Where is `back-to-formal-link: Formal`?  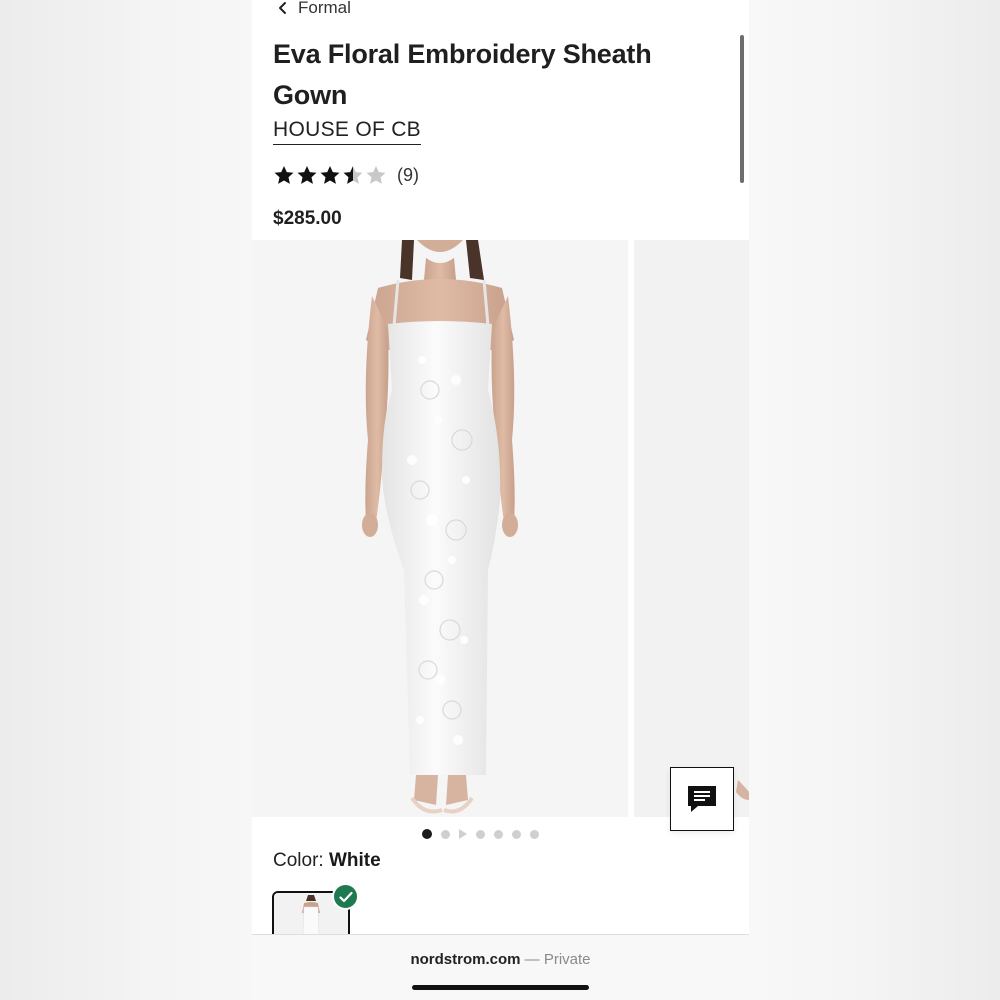 back-to-formal-link: Formal is located at coordinates (313, 10).